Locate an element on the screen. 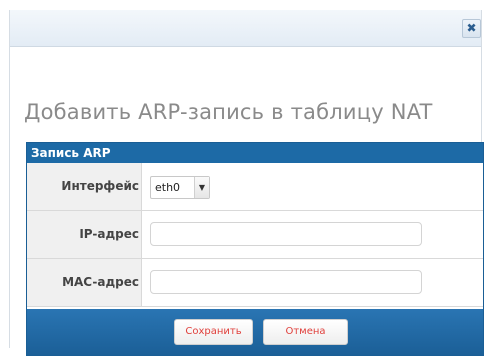 This screenshot has height=356, width=485. ip-row: IP-адрес is located at coordinates (255, 235).